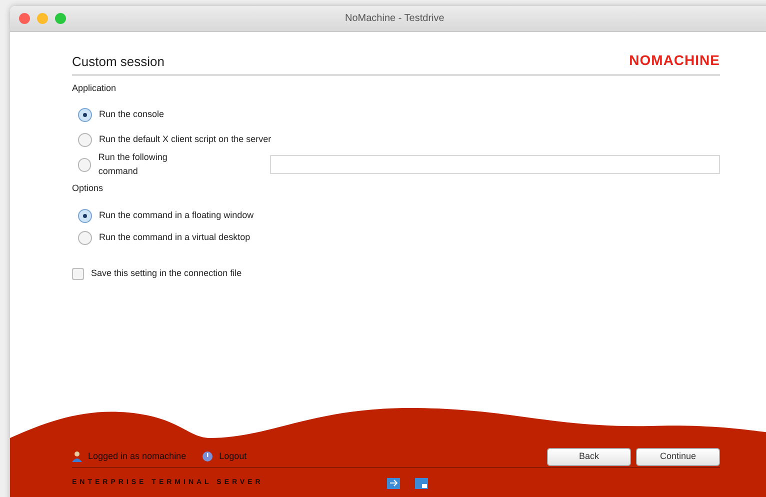  Describe the element at coordinates (77, 456) in the screenshot. I see `user-icon` at that location.